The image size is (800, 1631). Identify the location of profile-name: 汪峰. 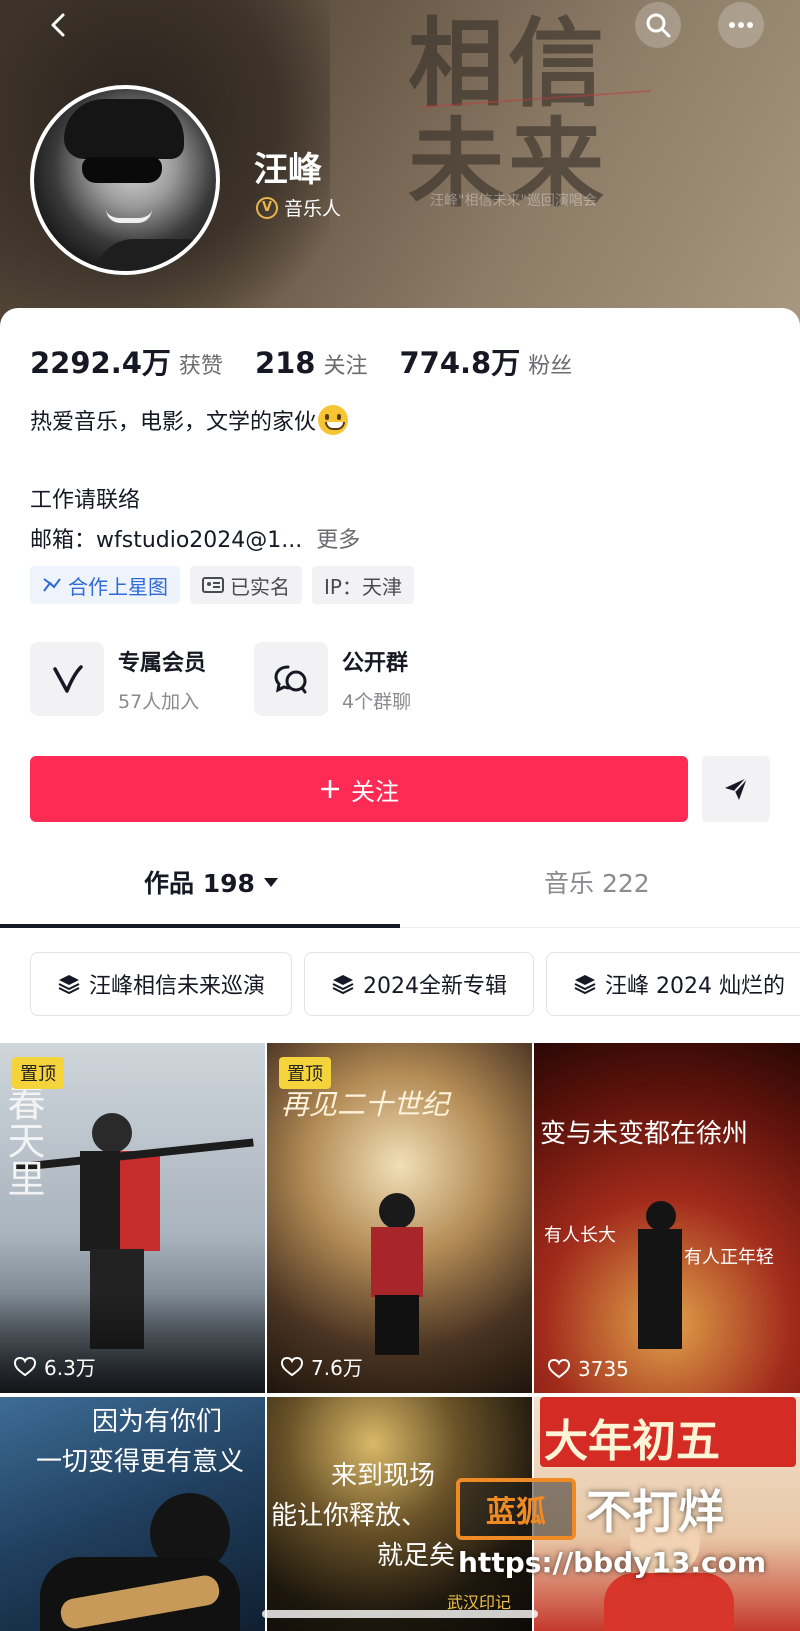
(288, 170).